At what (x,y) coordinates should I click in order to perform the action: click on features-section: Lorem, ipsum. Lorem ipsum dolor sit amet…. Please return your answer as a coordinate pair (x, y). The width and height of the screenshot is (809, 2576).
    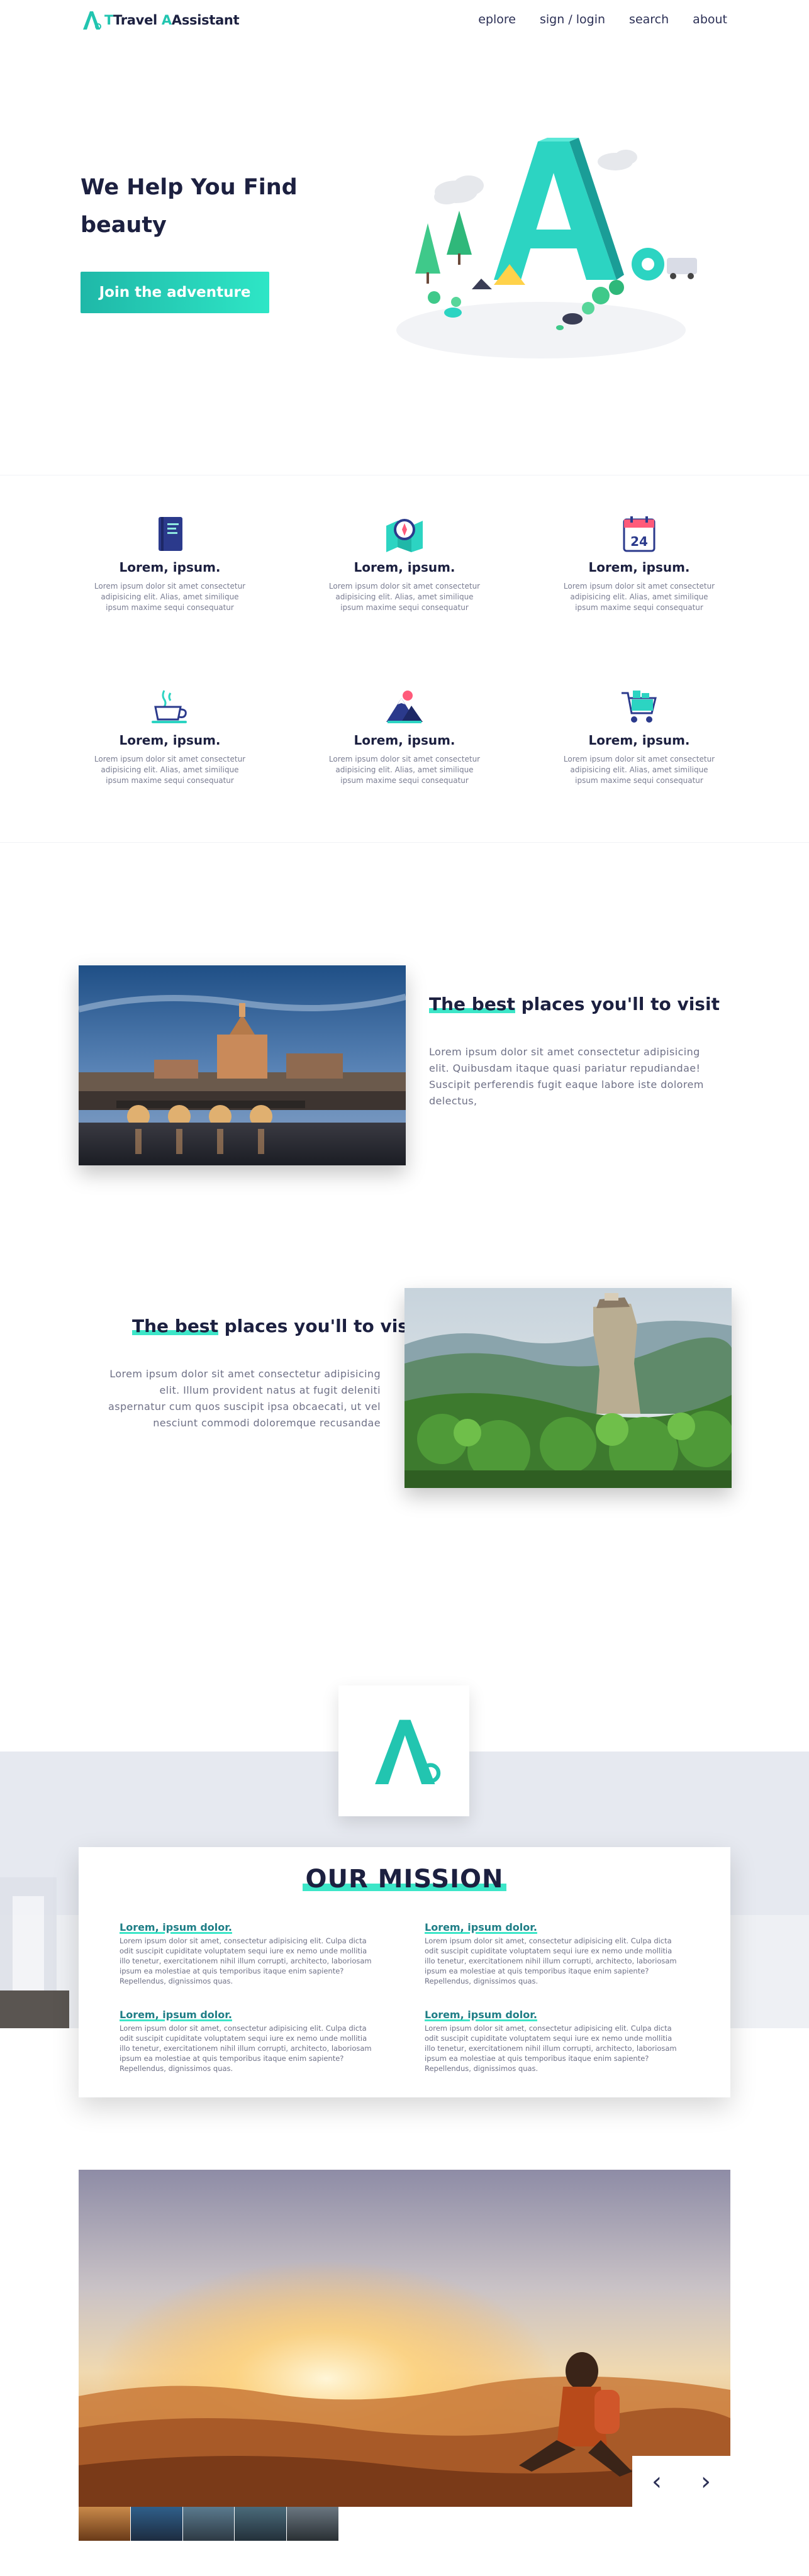
    Looking at the image, I should click on (404, 659).